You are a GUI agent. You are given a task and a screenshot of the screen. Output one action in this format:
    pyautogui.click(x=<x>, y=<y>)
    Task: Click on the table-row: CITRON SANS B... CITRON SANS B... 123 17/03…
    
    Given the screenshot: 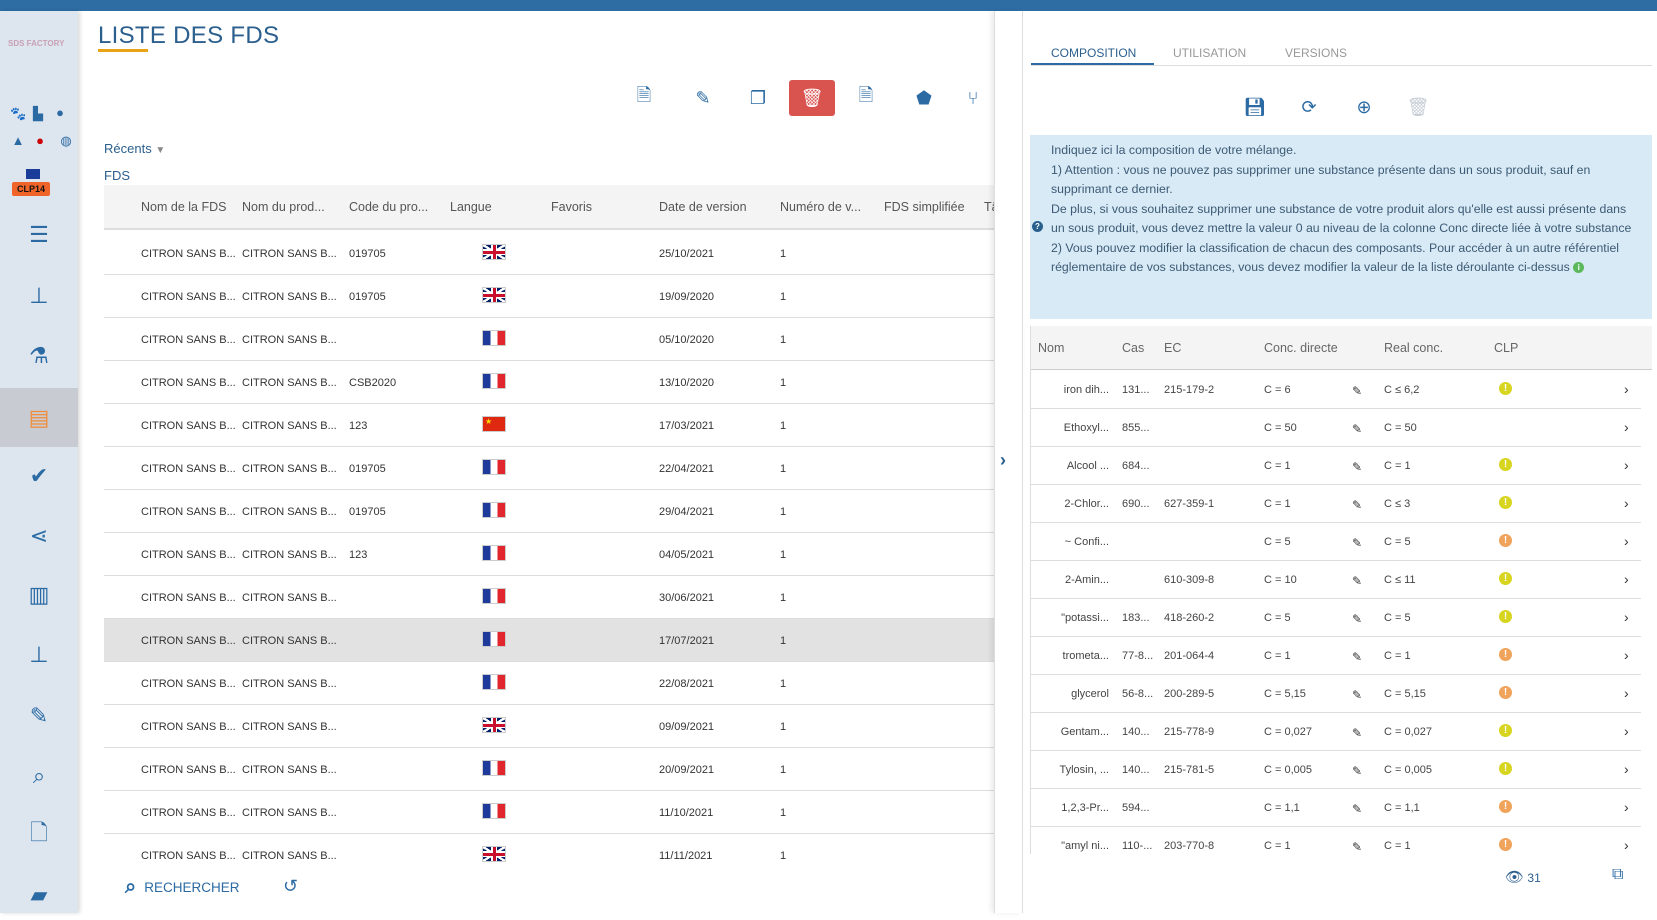 What is the action you would take?
    pyautogui.click(x=549, y=425)
    